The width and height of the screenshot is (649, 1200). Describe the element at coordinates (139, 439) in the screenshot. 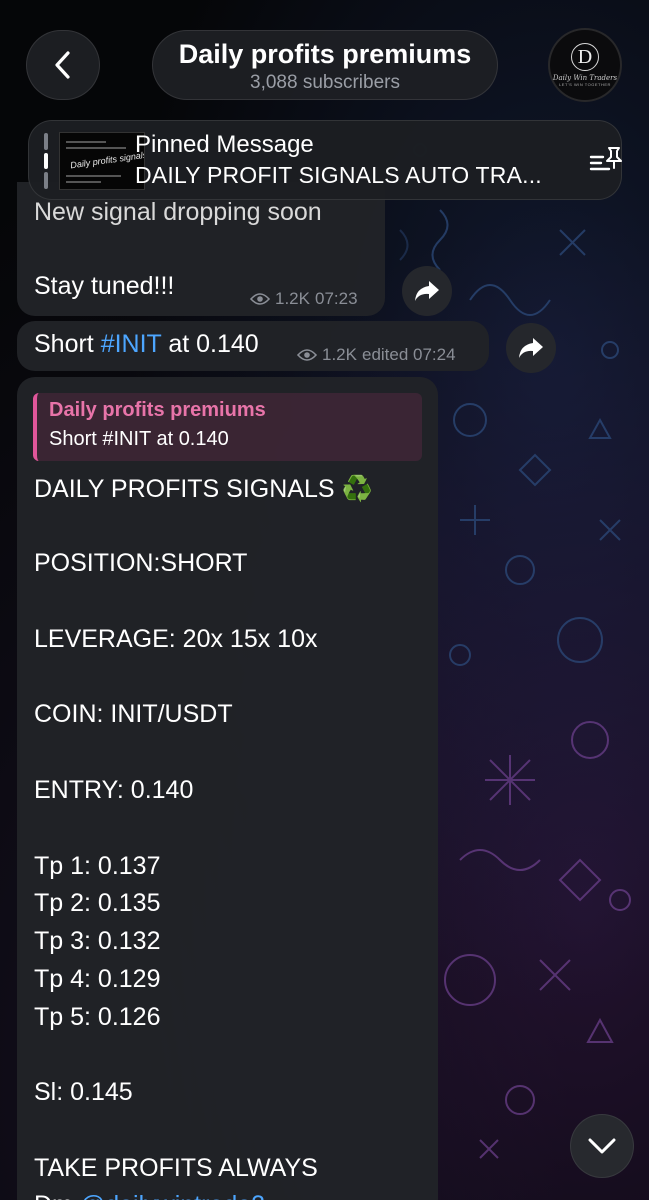

I see `reply-text: Short #INIT at 0.140` at that location.